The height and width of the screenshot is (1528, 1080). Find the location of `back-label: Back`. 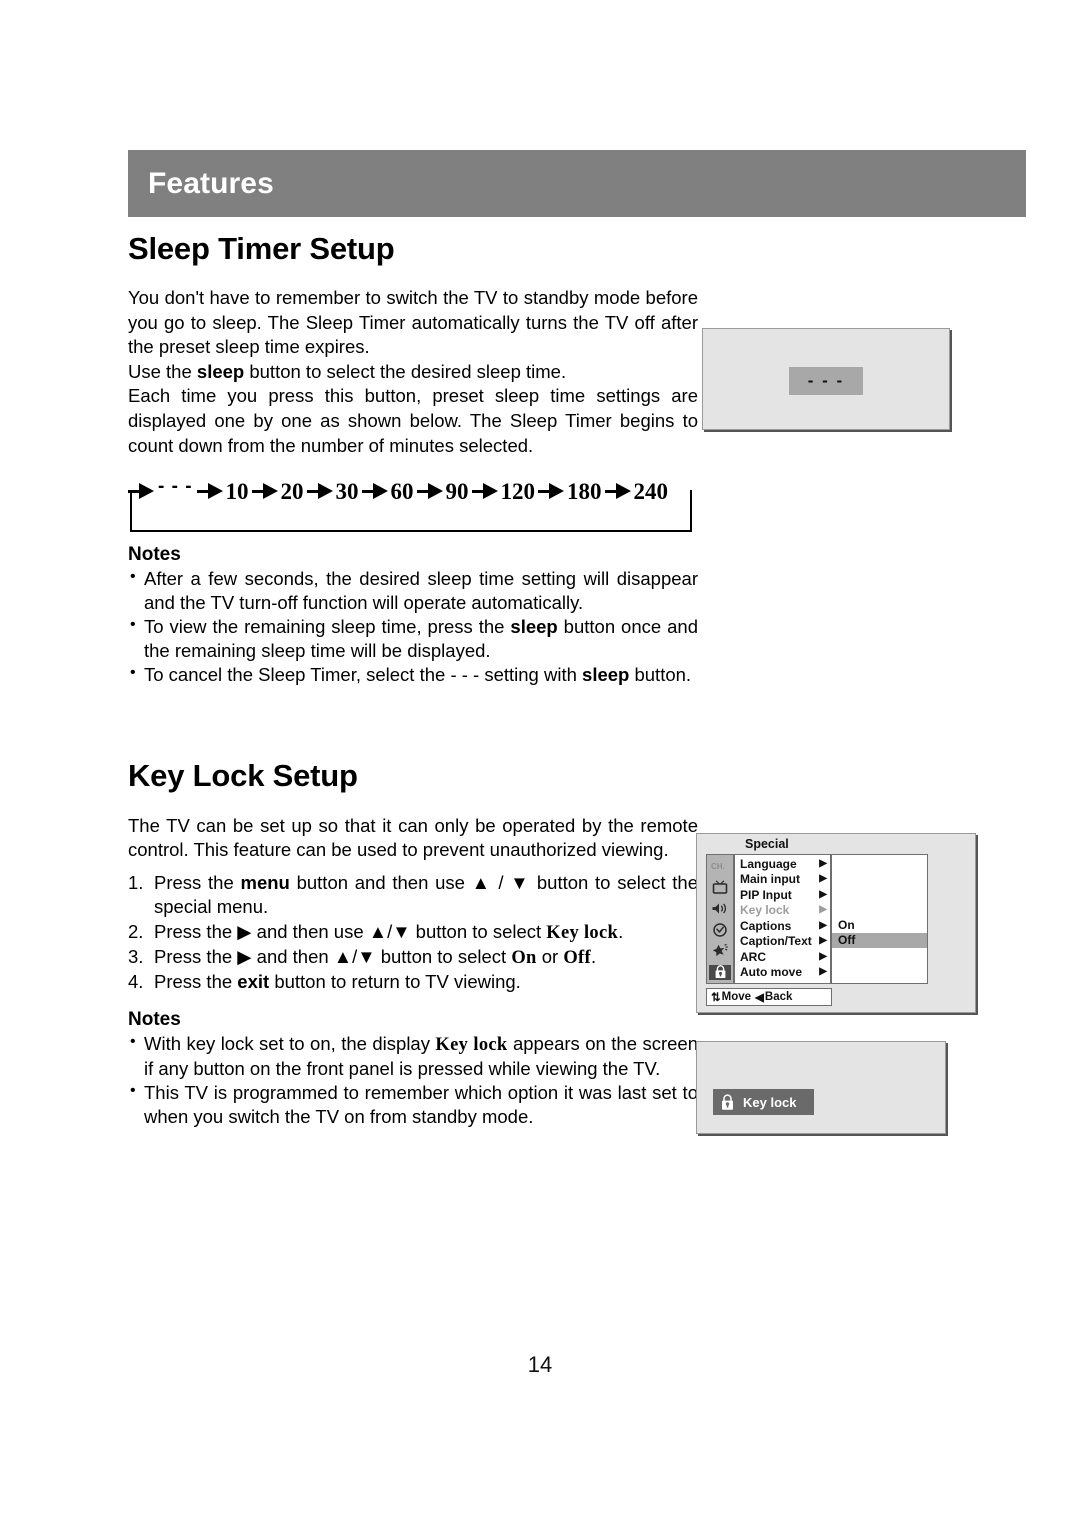

back-label: Back is located at coordinates (778, 997).